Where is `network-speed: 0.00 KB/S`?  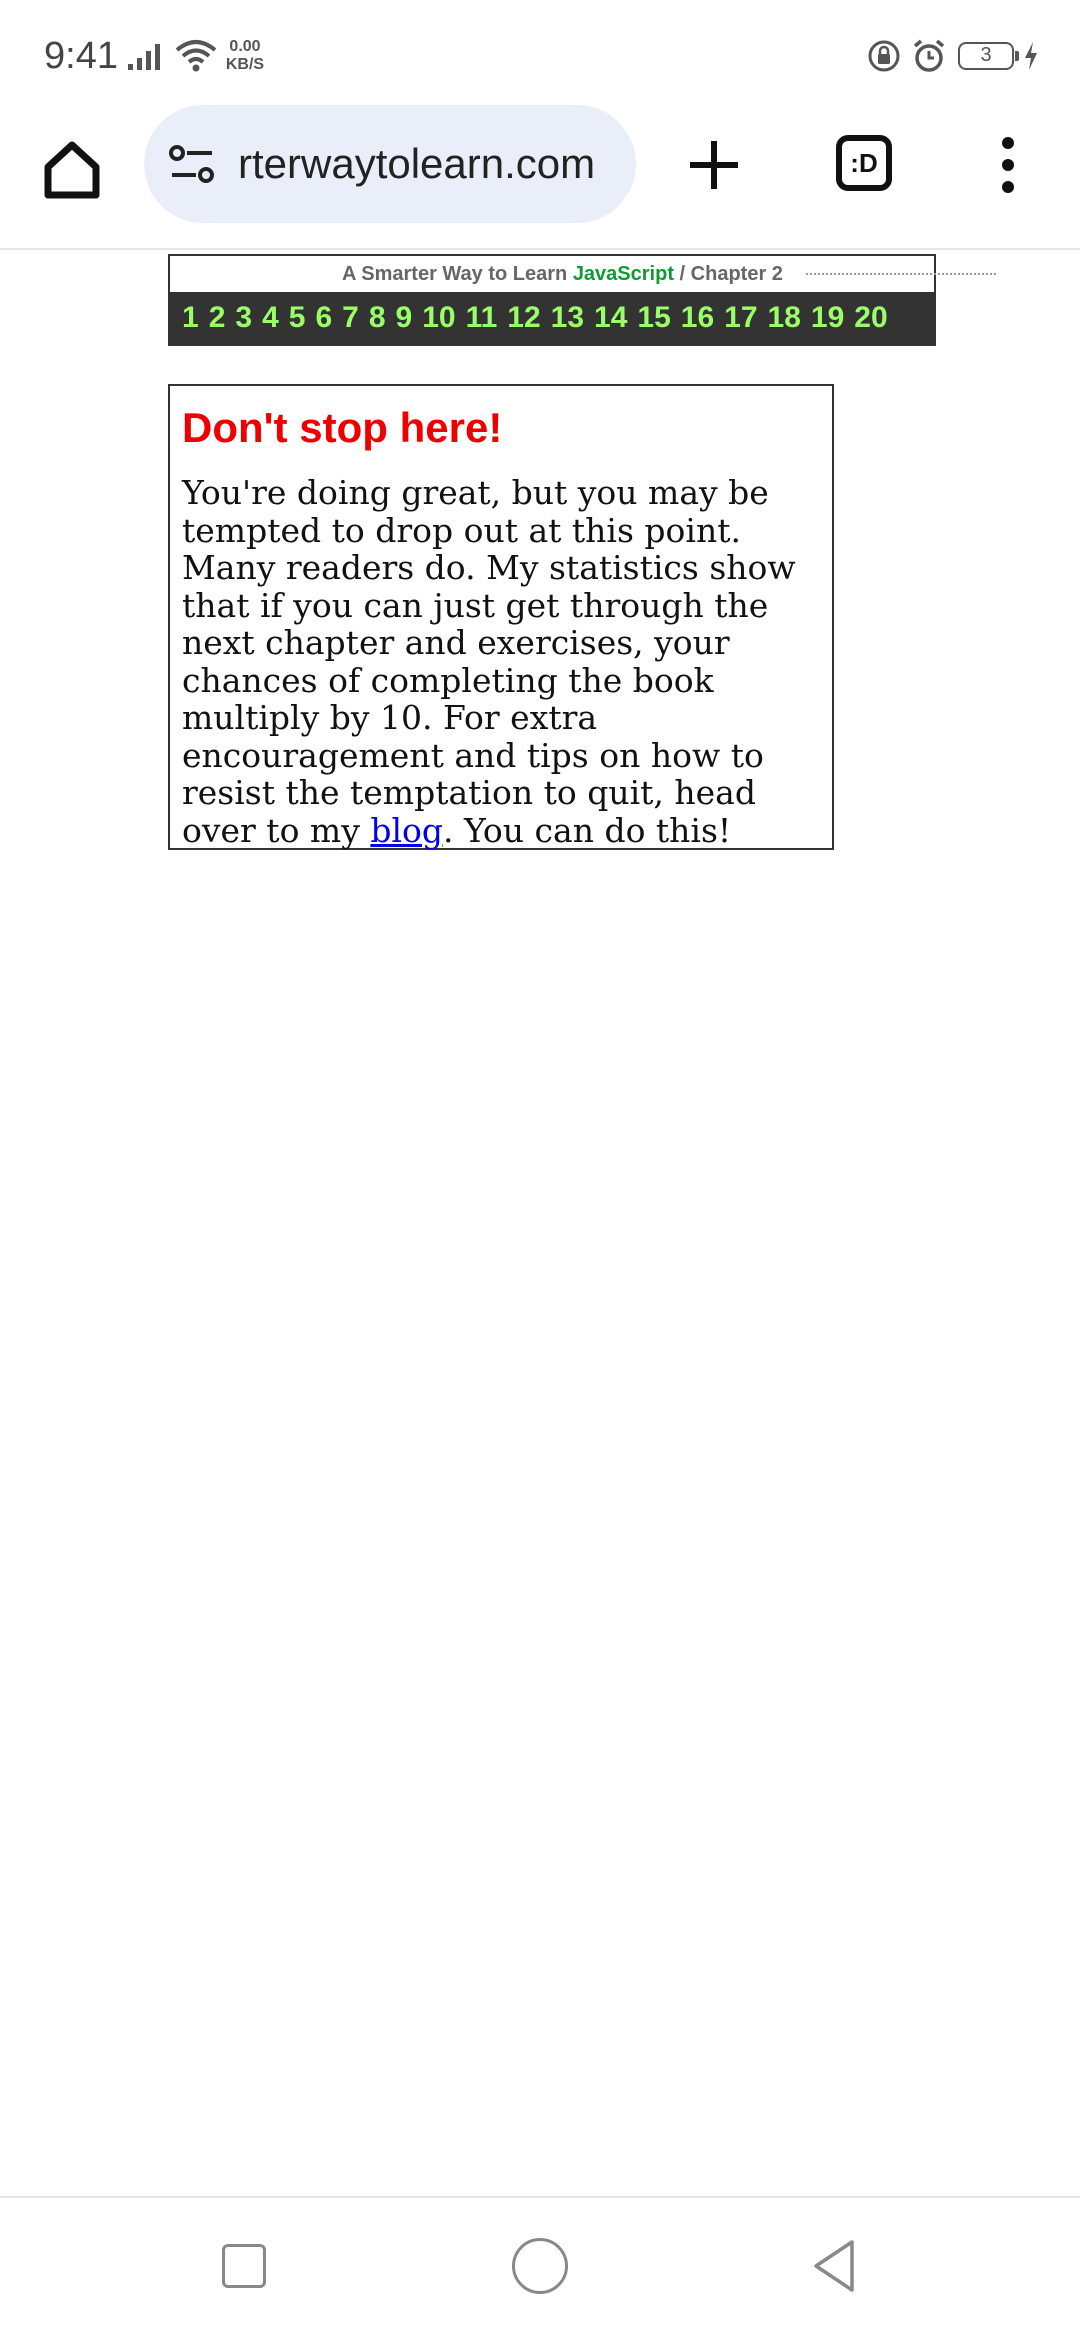
network-speed: 0.00 KB/S is located at coordinates (245, 56).